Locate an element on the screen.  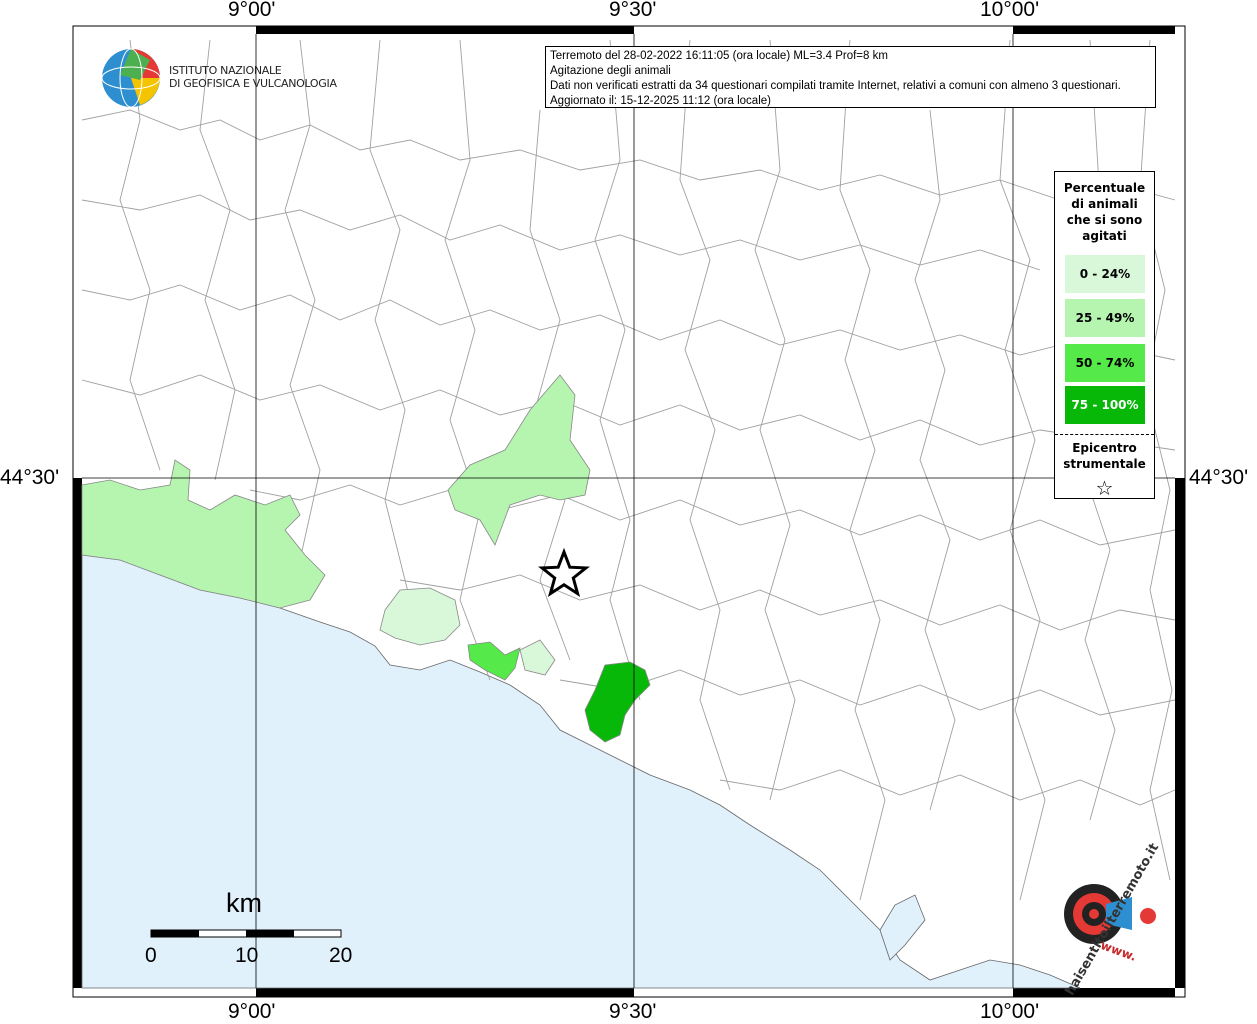
legend-separator is located at coordinates (1104, 434).